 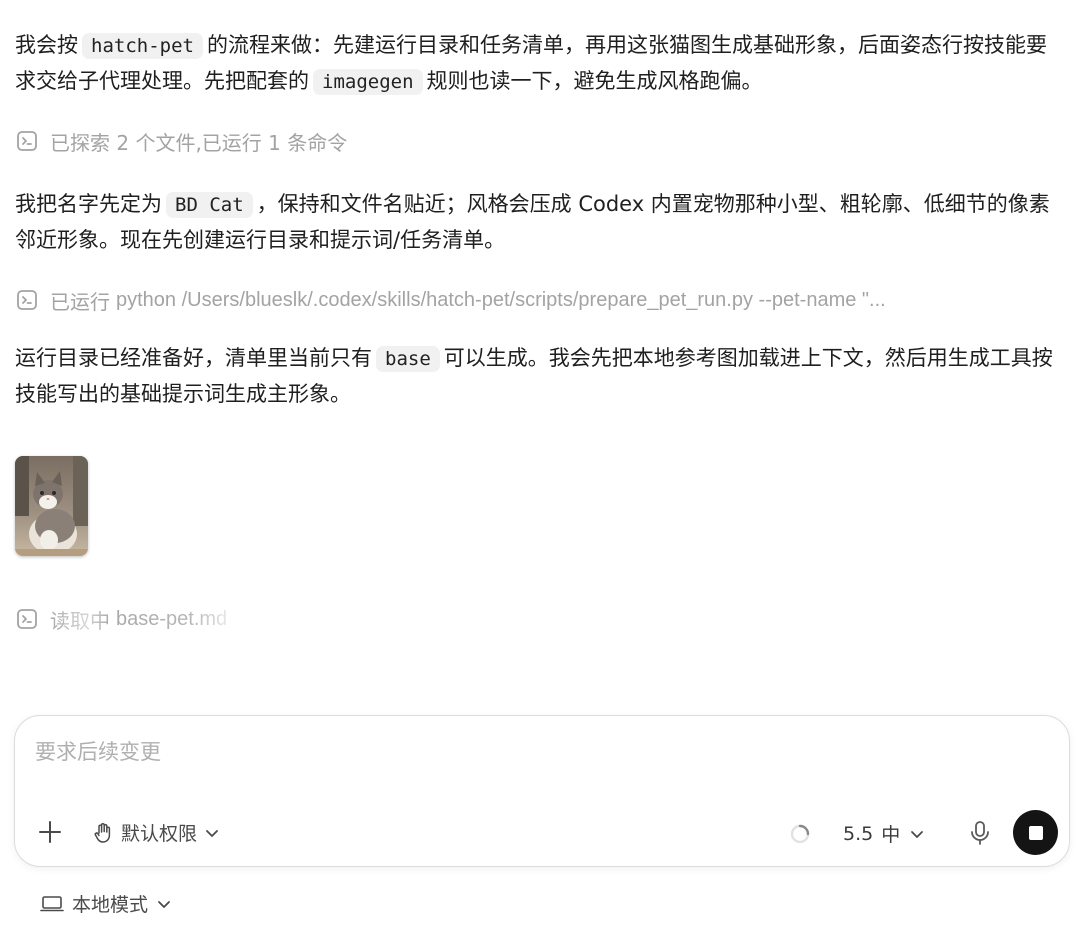 I want to click on inline-code: BD Cat, so click(x=209, y=205).